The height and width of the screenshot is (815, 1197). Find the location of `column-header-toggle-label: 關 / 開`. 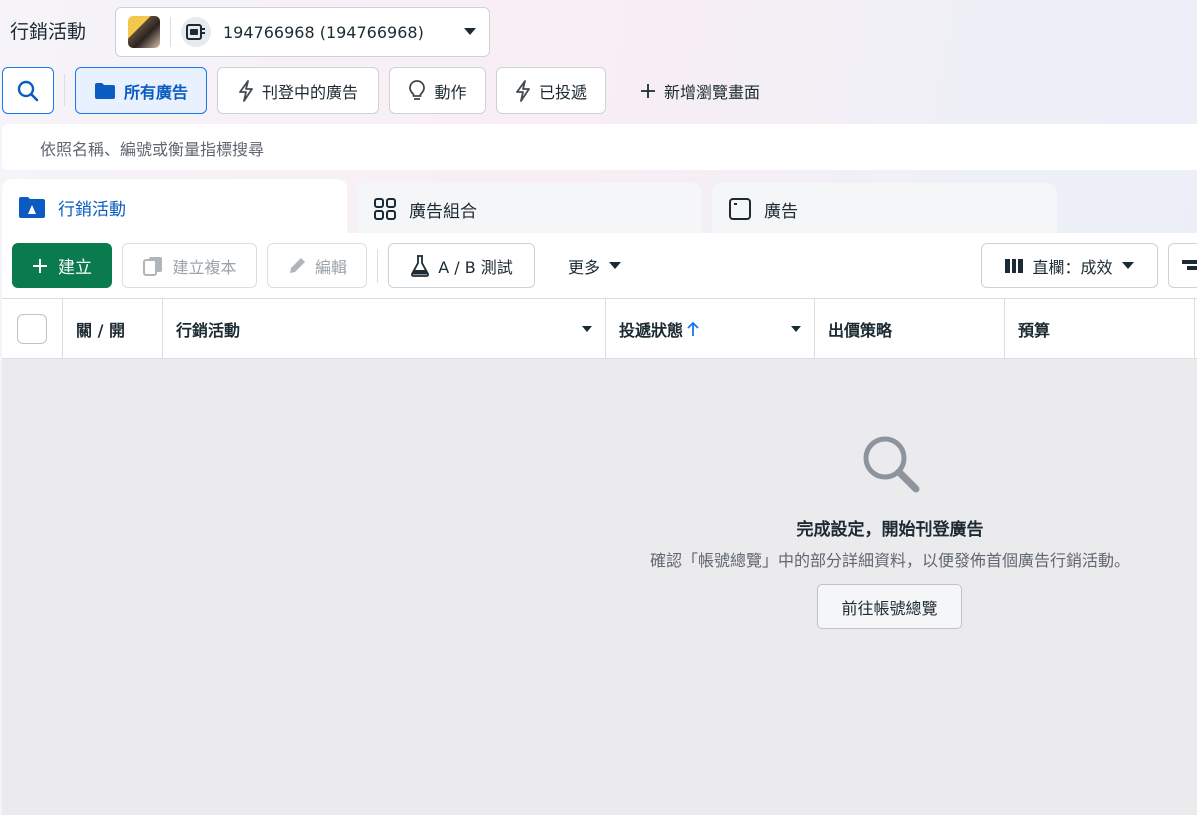

column-header-toggle-label: 關 / 開 is located at coordinates (100, 330).